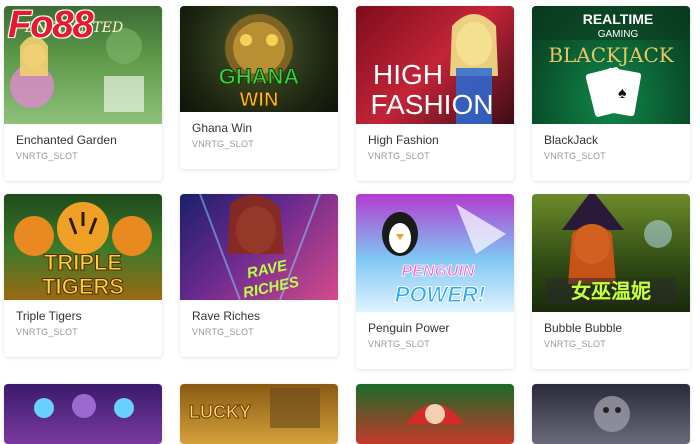 This screenshot has width=700, height=444. I want to click on rave-riches-artwork: RAVE RICHES, so click(260, 247).